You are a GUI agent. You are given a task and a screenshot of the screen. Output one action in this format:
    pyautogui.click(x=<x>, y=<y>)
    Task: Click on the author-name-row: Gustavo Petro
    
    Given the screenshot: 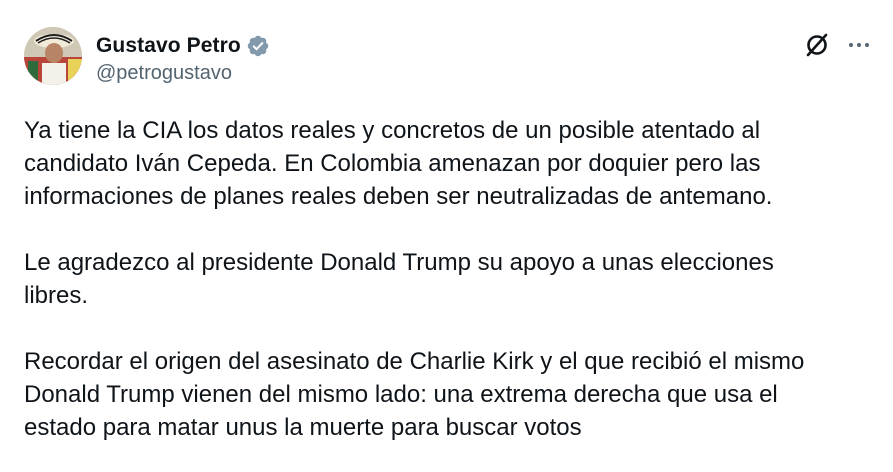 What is the action you would take?
    pyautogui.click(x=183, y=46)
    